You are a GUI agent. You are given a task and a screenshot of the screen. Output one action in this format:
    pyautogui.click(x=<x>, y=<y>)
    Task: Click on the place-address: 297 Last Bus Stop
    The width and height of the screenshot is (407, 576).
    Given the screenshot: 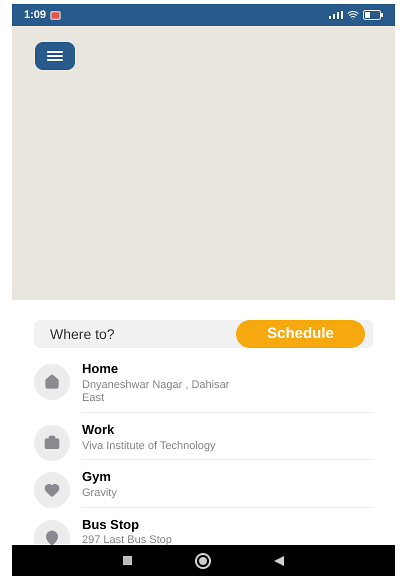 What is the action you would take?
    pyautogui.click(x=127, y=539)
    